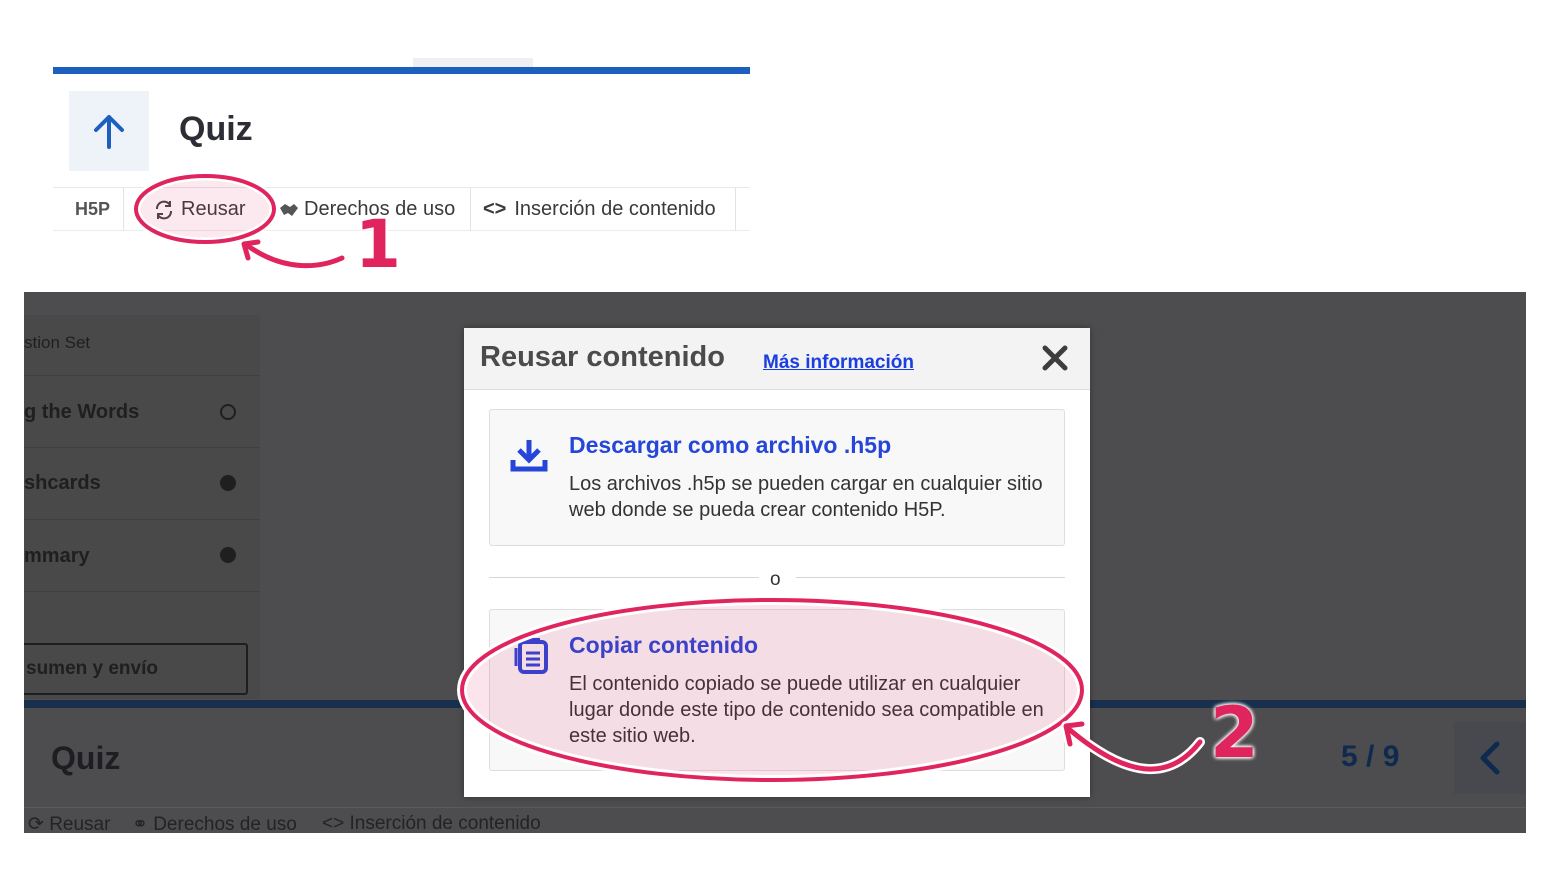 Image resolution: width=1544 pixels, height=871 pixels. I want to click on footer-reuse-button: ⟳ Reusar, so click(69, 823).